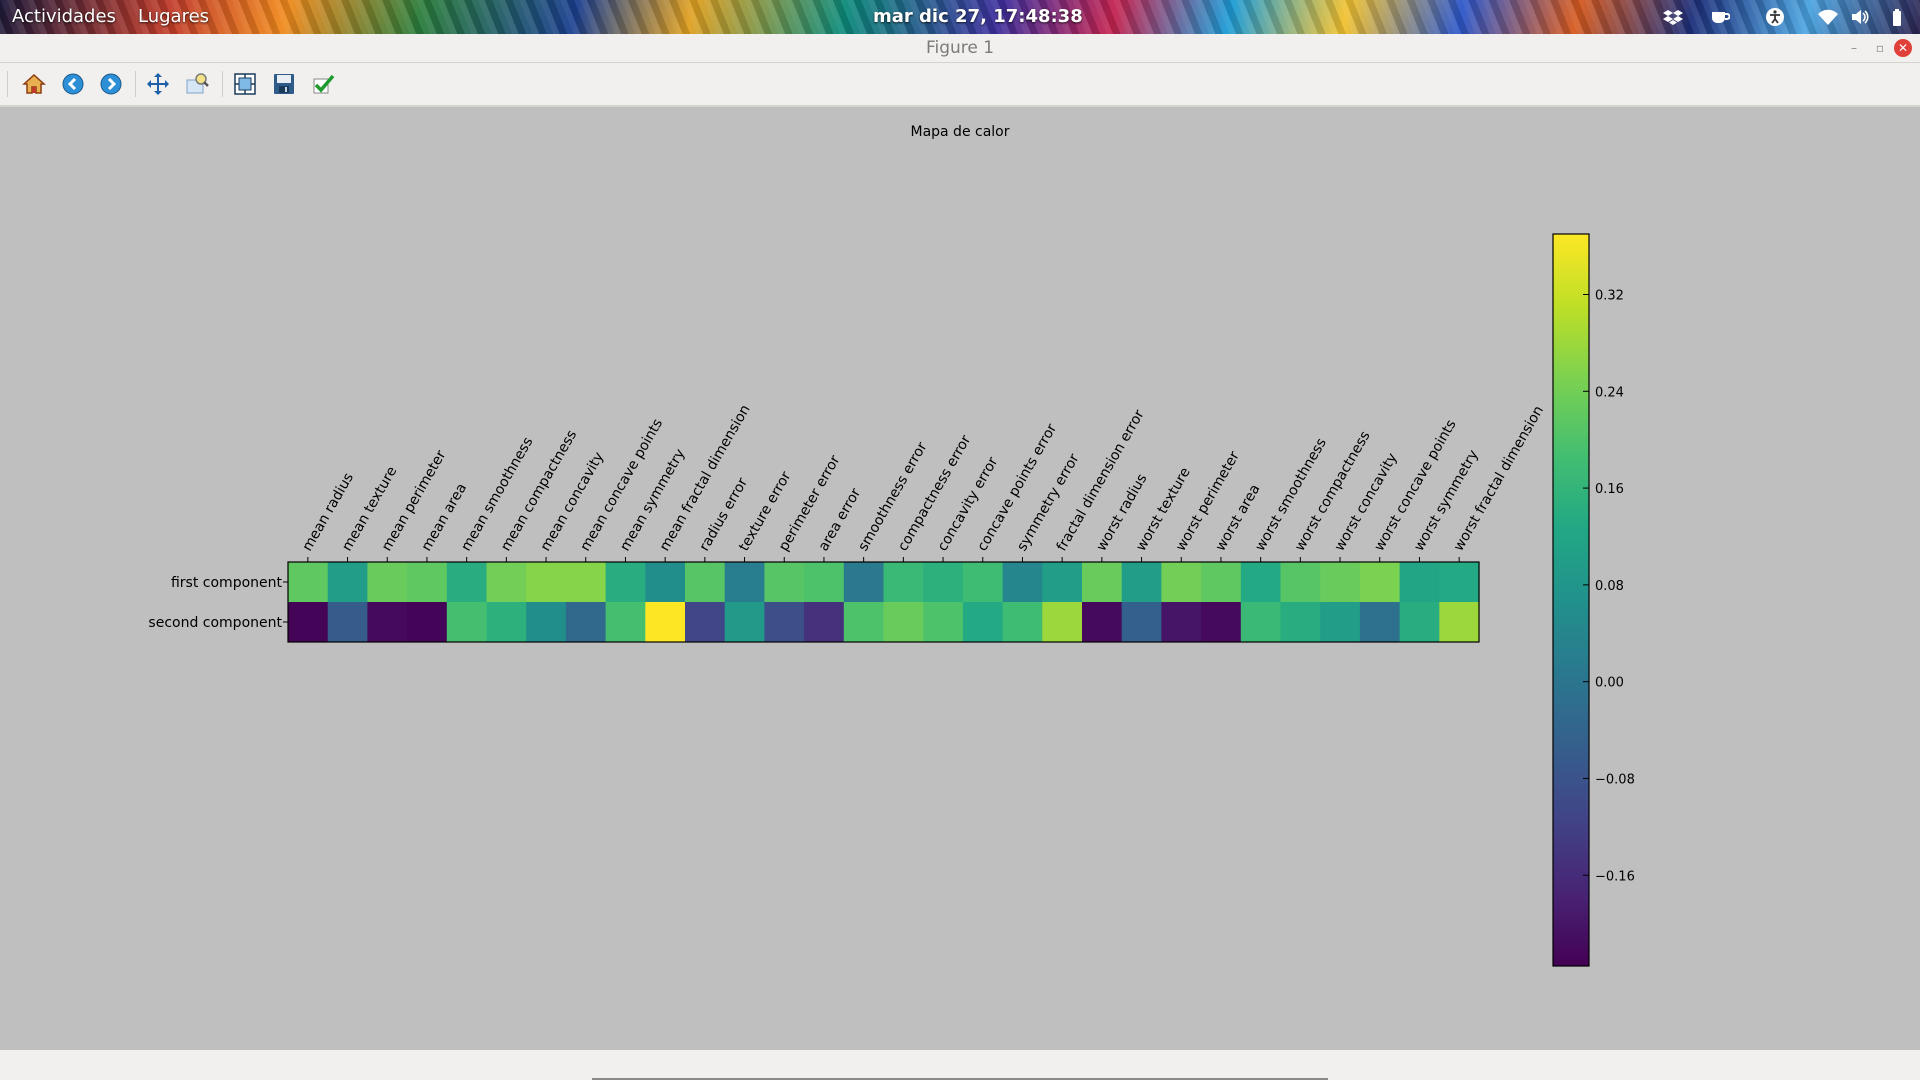  I want to click on forward-button, so click(111, 84).